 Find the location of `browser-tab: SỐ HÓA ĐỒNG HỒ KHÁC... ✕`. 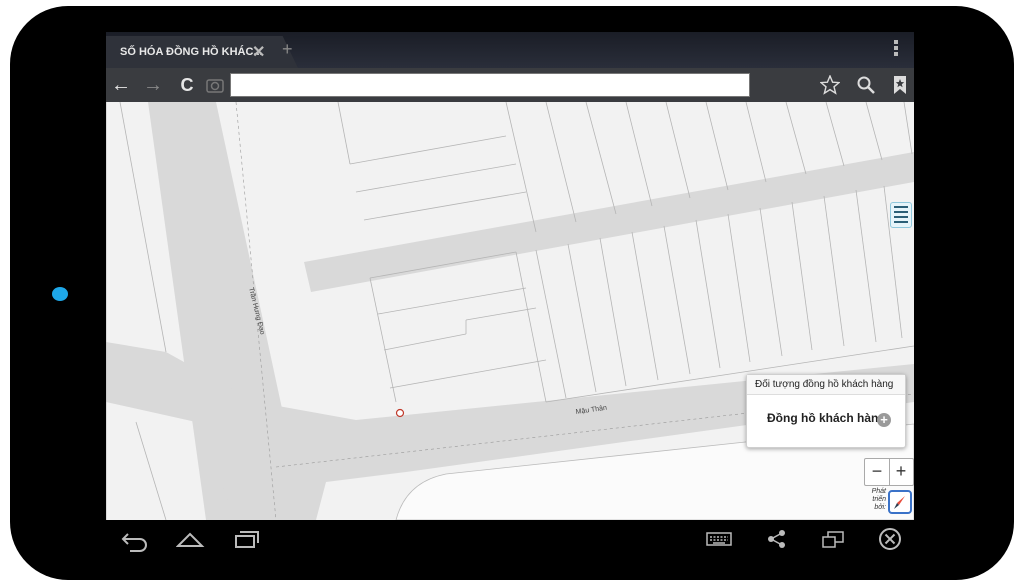

browser-tab: SỐ HÓA ĐỒNG HỒ KHÁC... ✕ is located at coordinates (202, 52).